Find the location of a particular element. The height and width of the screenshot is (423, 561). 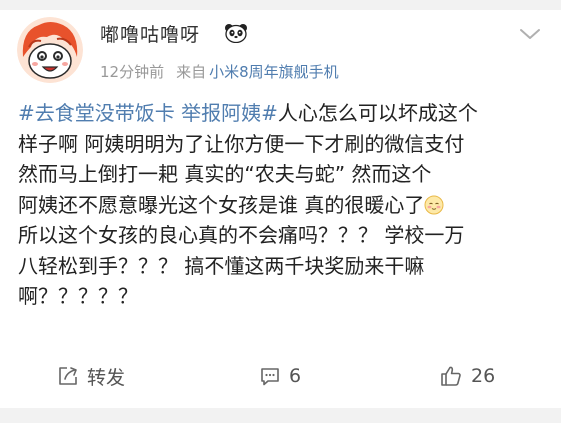

repost-button: 转发 is located at coordinates (91, 376).